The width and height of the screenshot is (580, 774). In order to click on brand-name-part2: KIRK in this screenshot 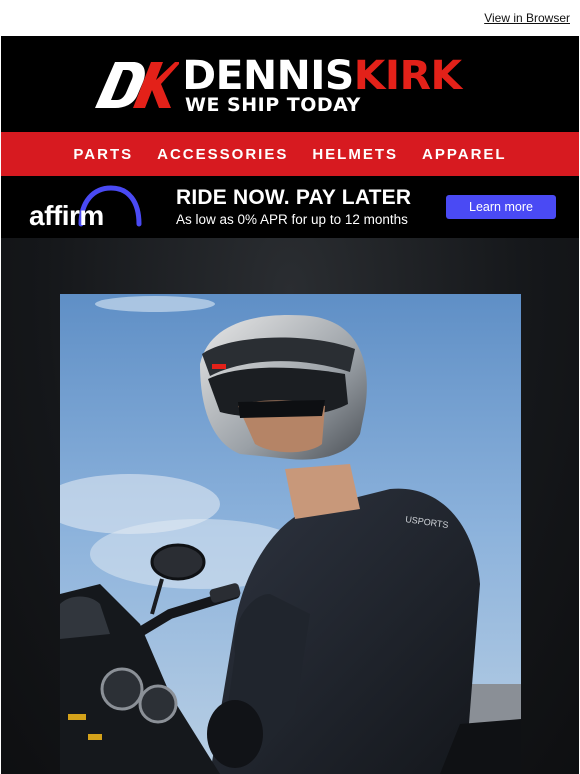, I will do `click(407, 76)`.